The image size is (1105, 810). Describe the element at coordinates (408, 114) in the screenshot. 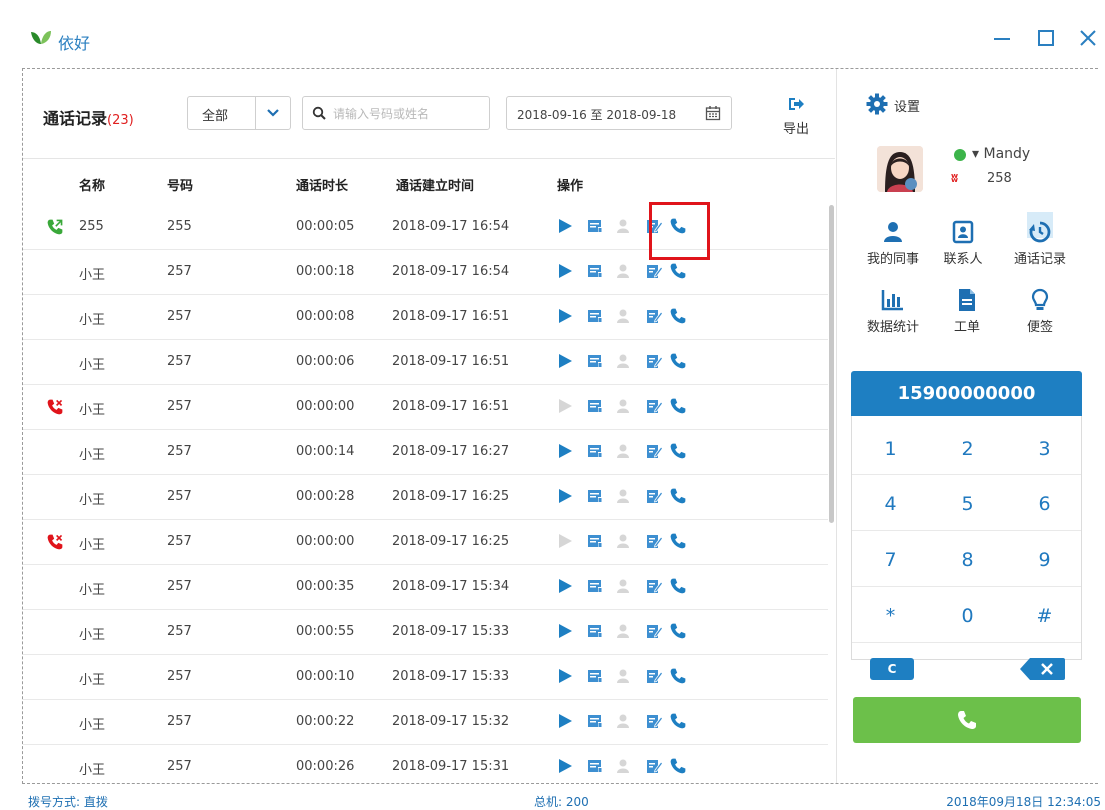

I see `search-input` at that location.